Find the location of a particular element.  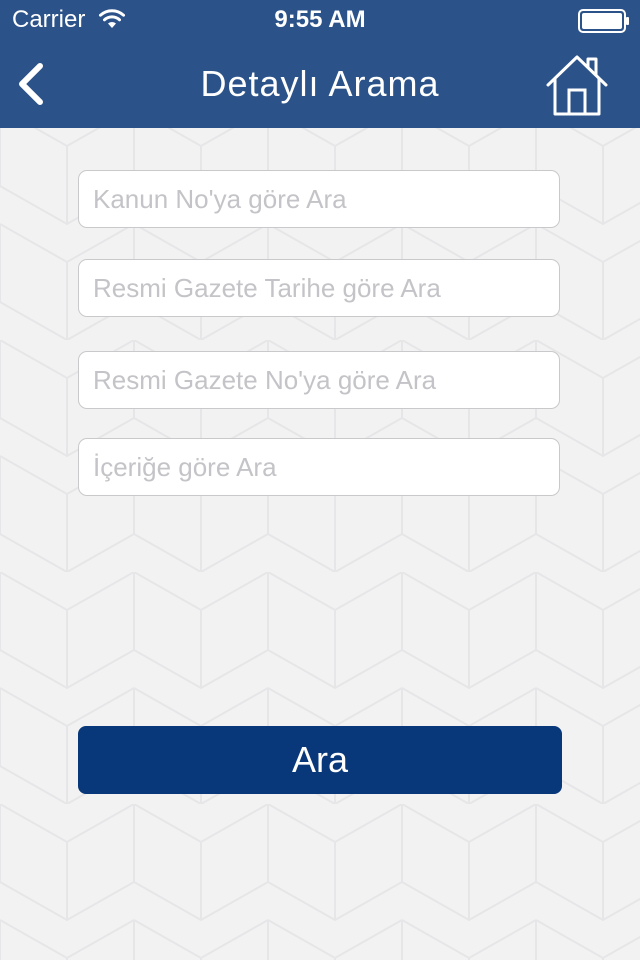

content-search-field is located at coordinates (319, 467).